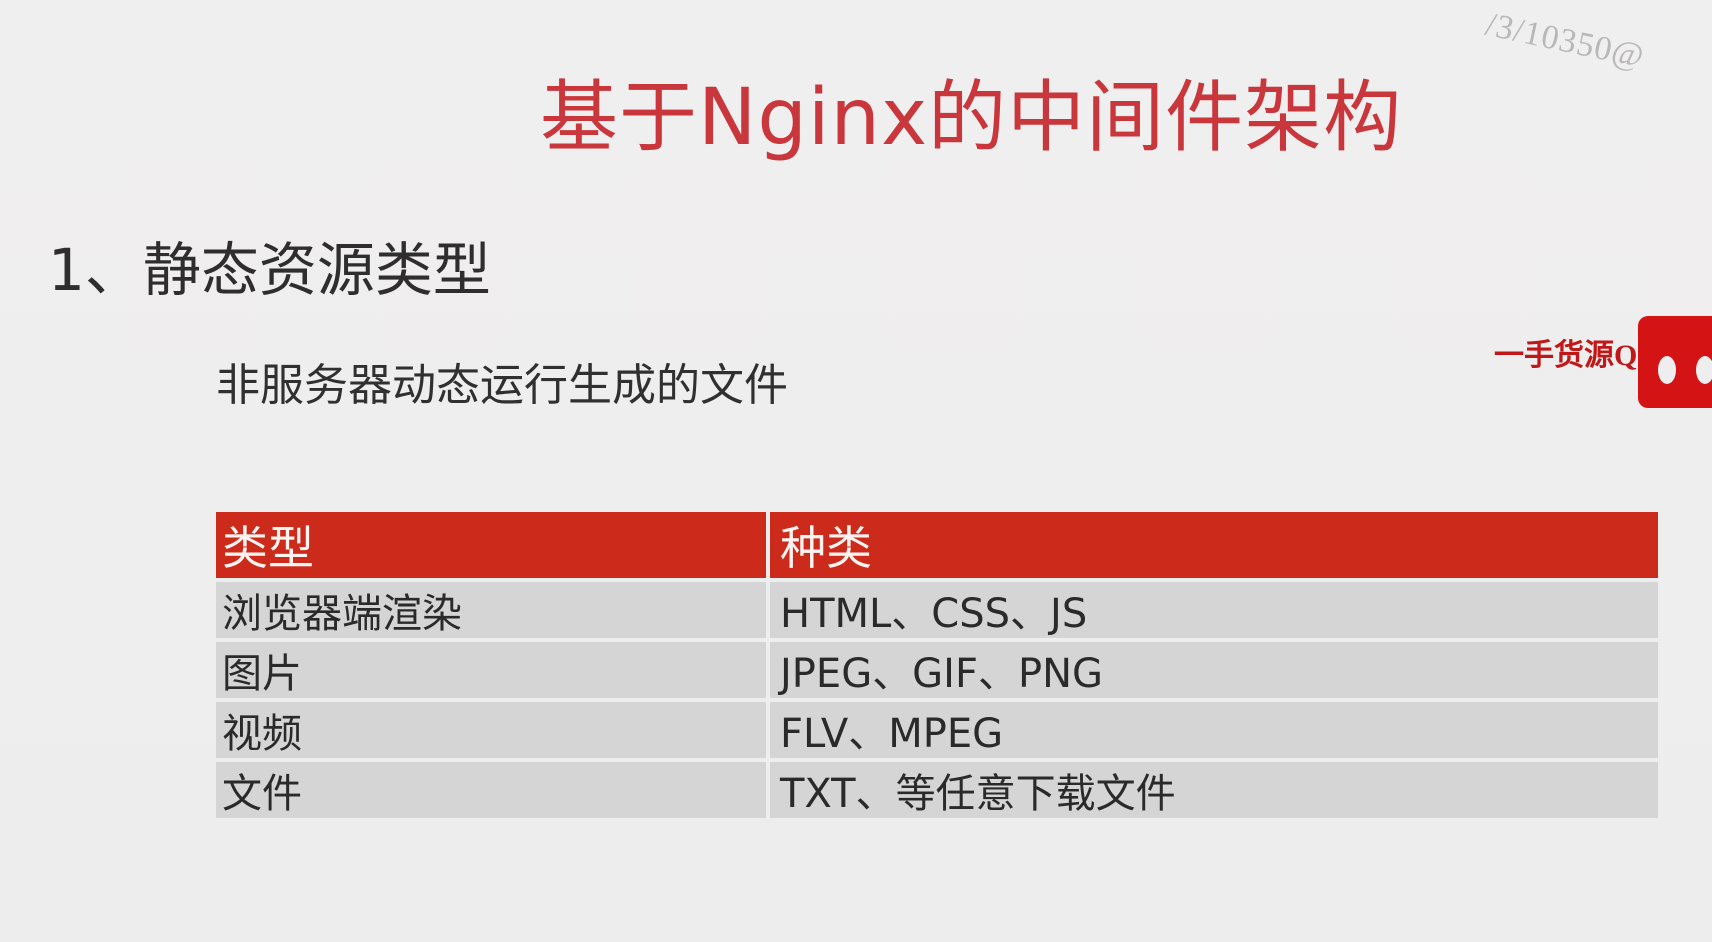 The width and height of the screenshot is (1712, 942). Describe the element at coordinates (978, 794) in the screenshot. I see `row-kind-cell: TXT、等任意下载文件` at that location.